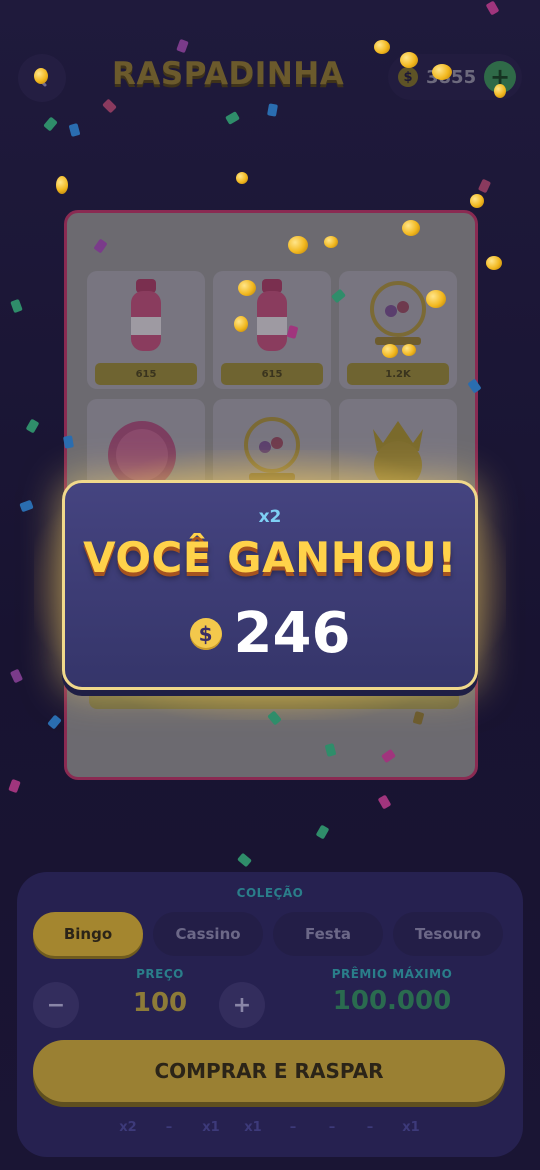  Describe the element at coordinates (292, 633) in the screenshot. I see `win-amount: 246` at that location.